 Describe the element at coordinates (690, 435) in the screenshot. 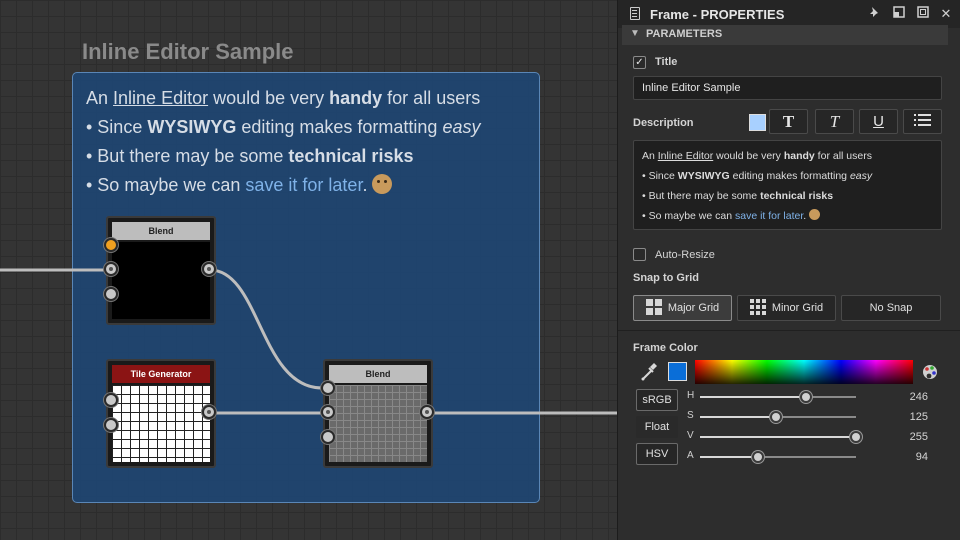

I see `value-label: V` at that location.